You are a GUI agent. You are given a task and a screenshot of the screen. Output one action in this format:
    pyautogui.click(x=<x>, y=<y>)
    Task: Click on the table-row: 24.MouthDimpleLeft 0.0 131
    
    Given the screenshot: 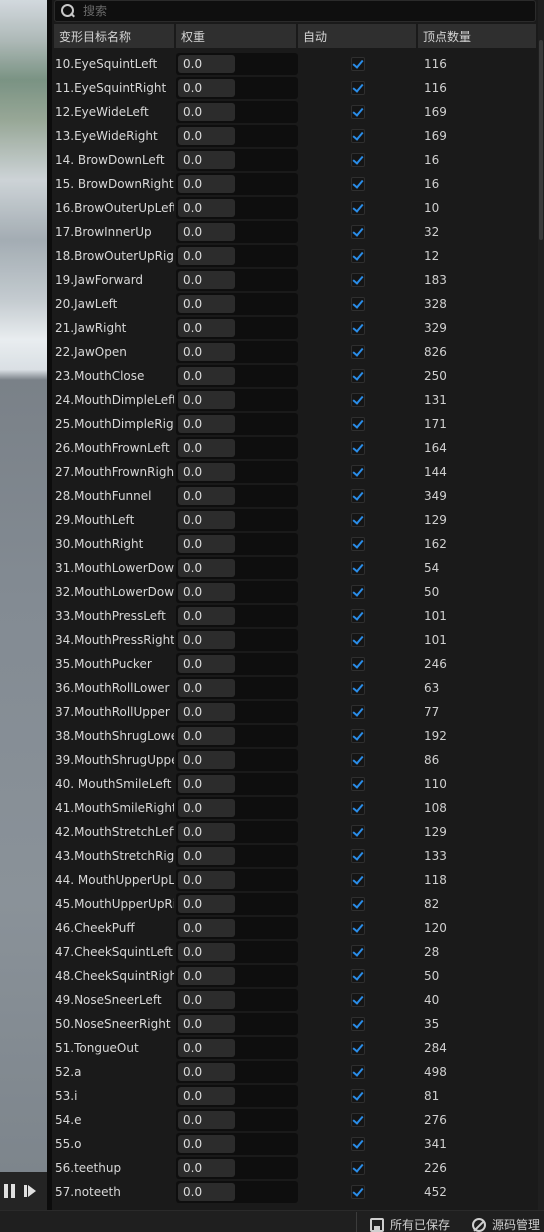 What is the action you would take?
    pyautogui.click(x=295, y=400)
    